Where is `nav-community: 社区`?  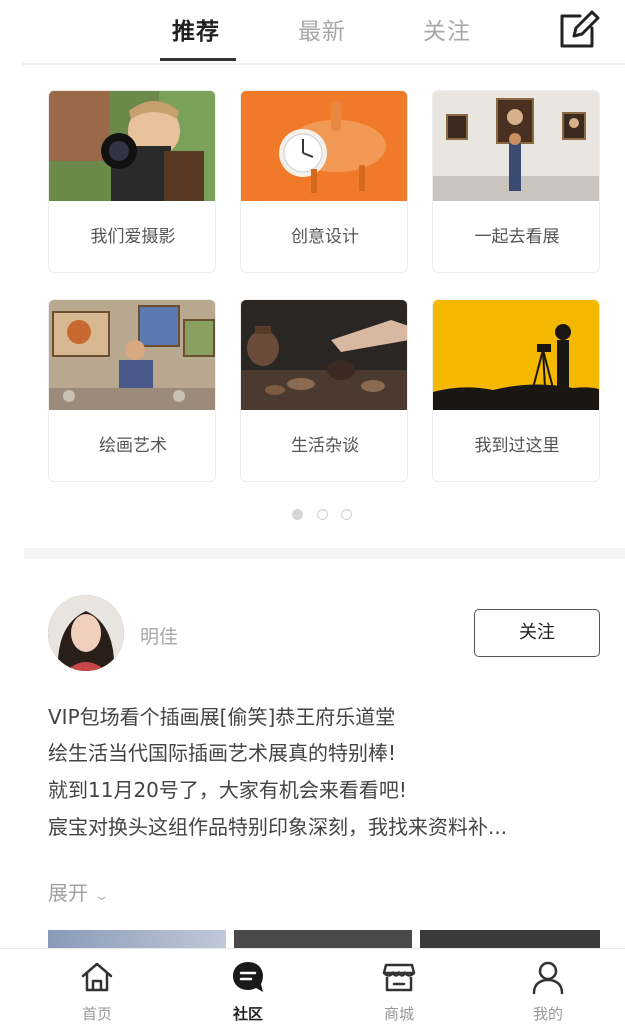 nav-community: 社区 is located at coordinates (248, 993).